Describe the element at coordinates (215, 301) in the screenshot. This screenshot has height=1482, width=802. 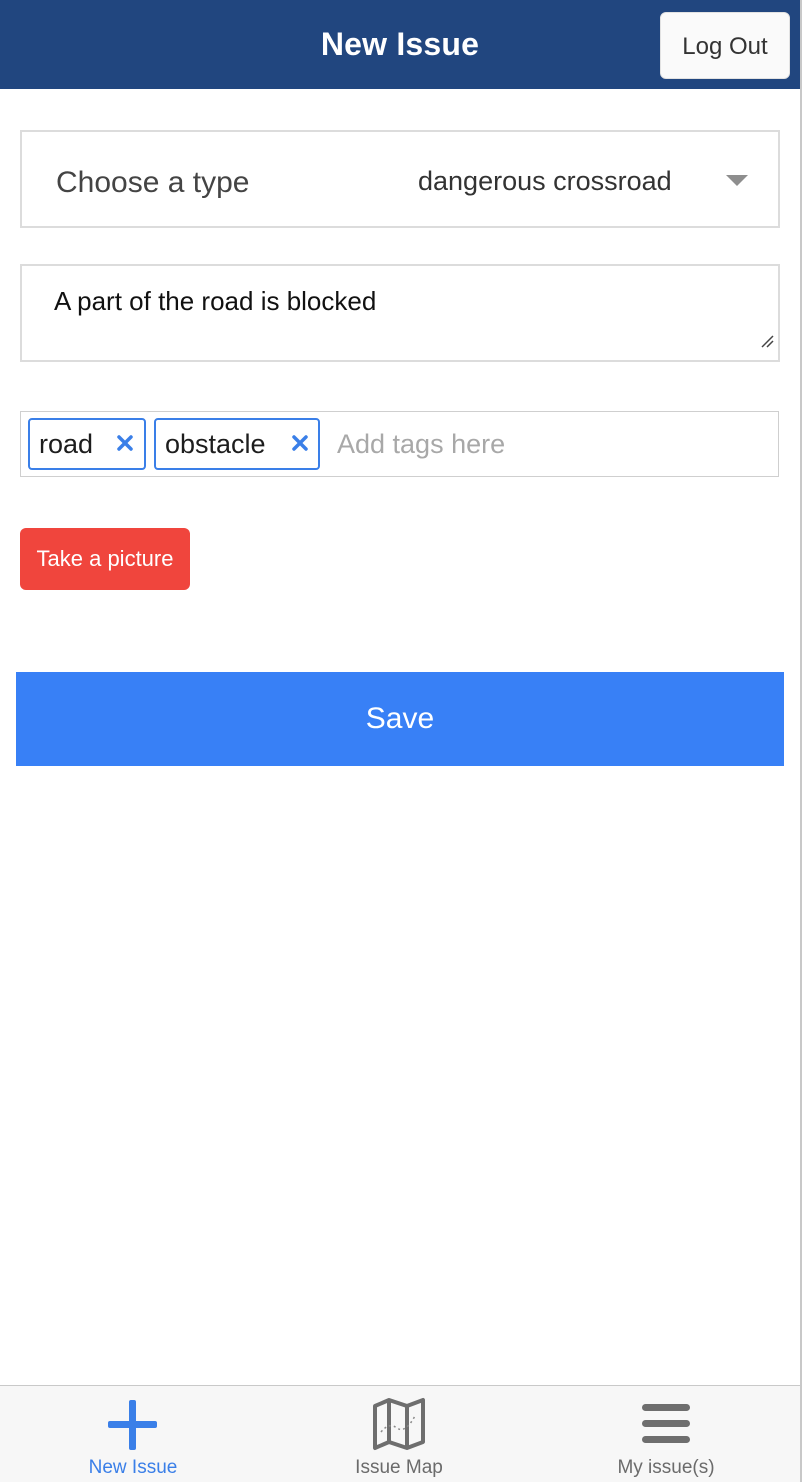
I see `description-text: A part of the road is blocked` at that location.